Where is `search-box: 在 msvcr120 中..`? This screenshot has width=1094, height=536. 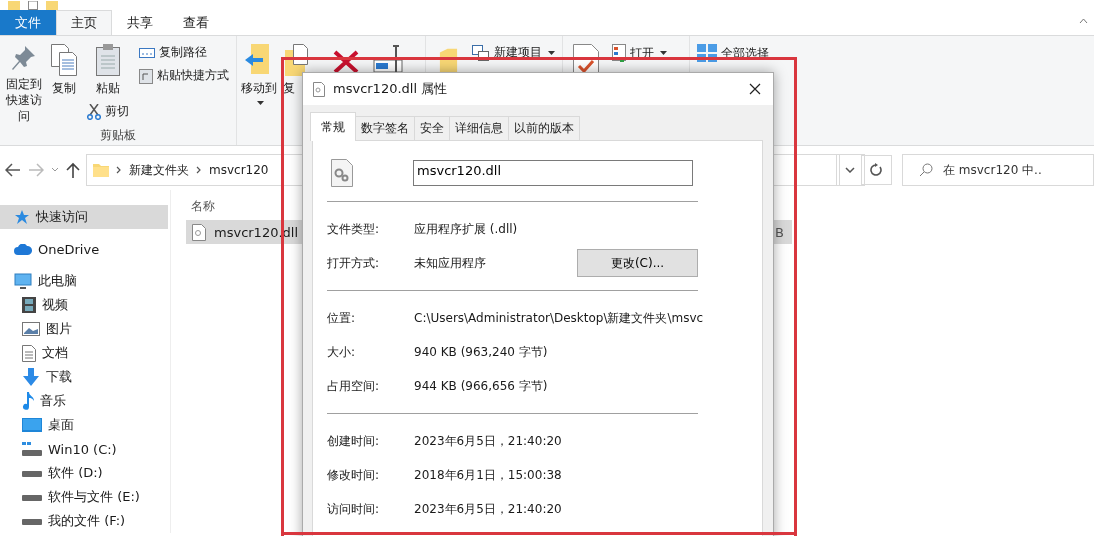
search-box: 在 msvcr120 中.. is located at coordinates (998, 170).